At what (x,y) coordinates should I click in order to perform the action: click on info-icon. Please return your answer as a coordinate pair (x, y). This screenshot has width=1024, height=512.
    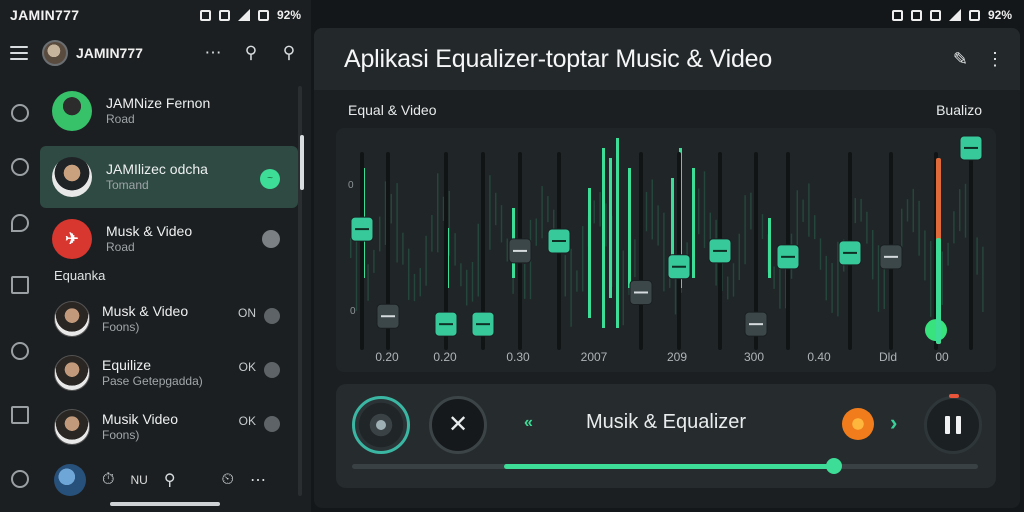
    Looking at the image, I should click on (20, 479).